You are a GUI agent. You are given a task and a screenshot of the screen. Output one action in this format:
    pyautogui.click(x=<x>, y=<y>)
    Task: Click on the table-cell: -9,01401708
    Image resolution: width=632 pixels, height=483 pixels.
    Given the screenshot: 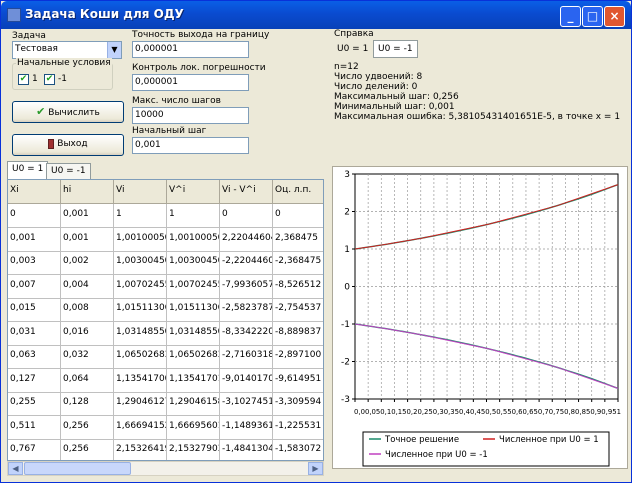 What is the action you would take?
    pyautogui.click(x=246, y=380)
    